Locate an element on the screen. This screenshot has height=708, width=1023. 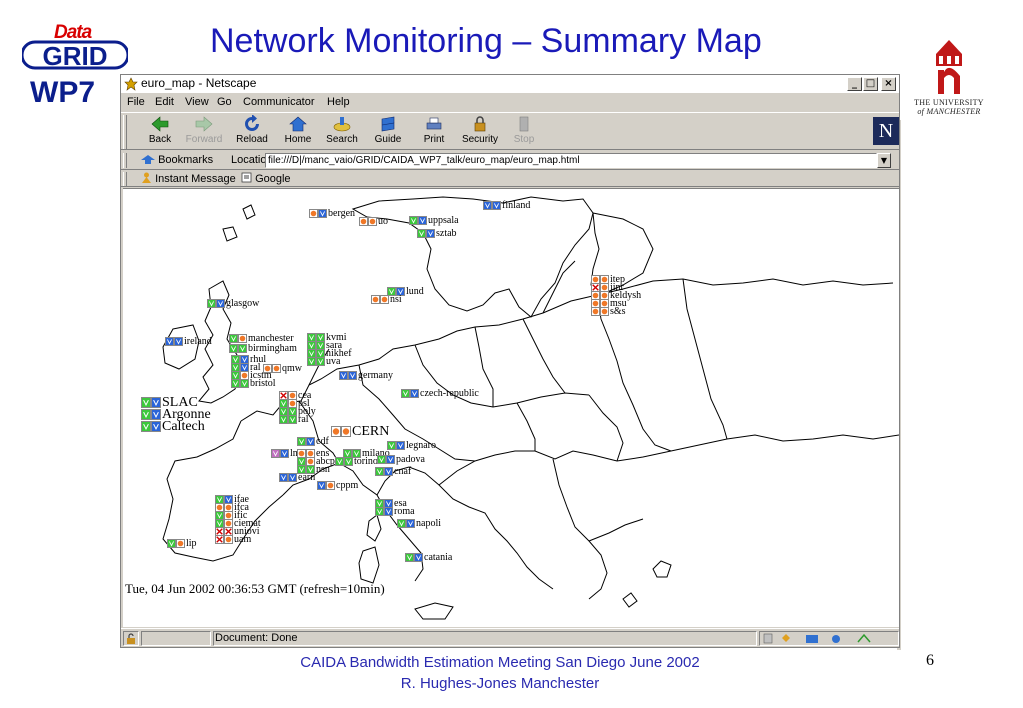
site-marker-earn: earn is located at coordinates (297, 477).